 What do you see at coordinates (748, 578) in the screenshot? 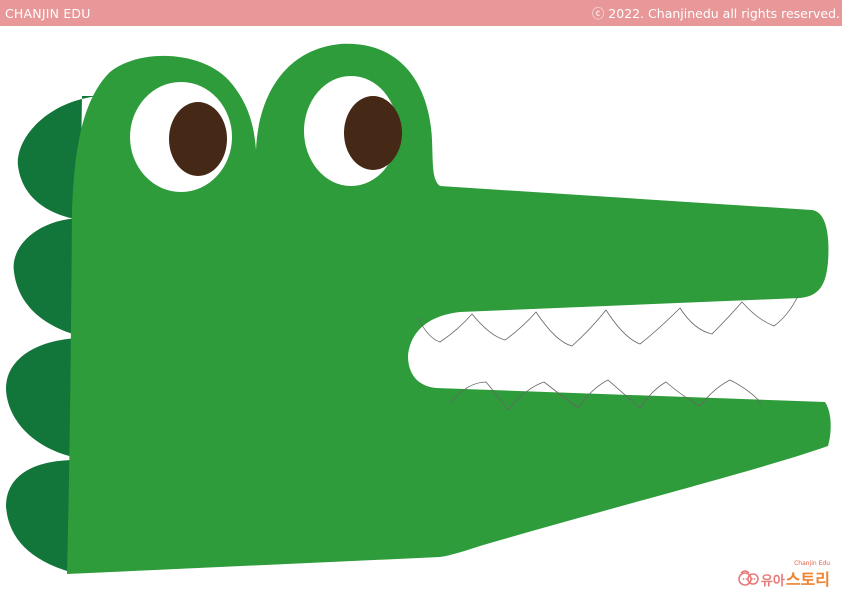
I see `kids-faces-icon` at bounding box center [748, 578].